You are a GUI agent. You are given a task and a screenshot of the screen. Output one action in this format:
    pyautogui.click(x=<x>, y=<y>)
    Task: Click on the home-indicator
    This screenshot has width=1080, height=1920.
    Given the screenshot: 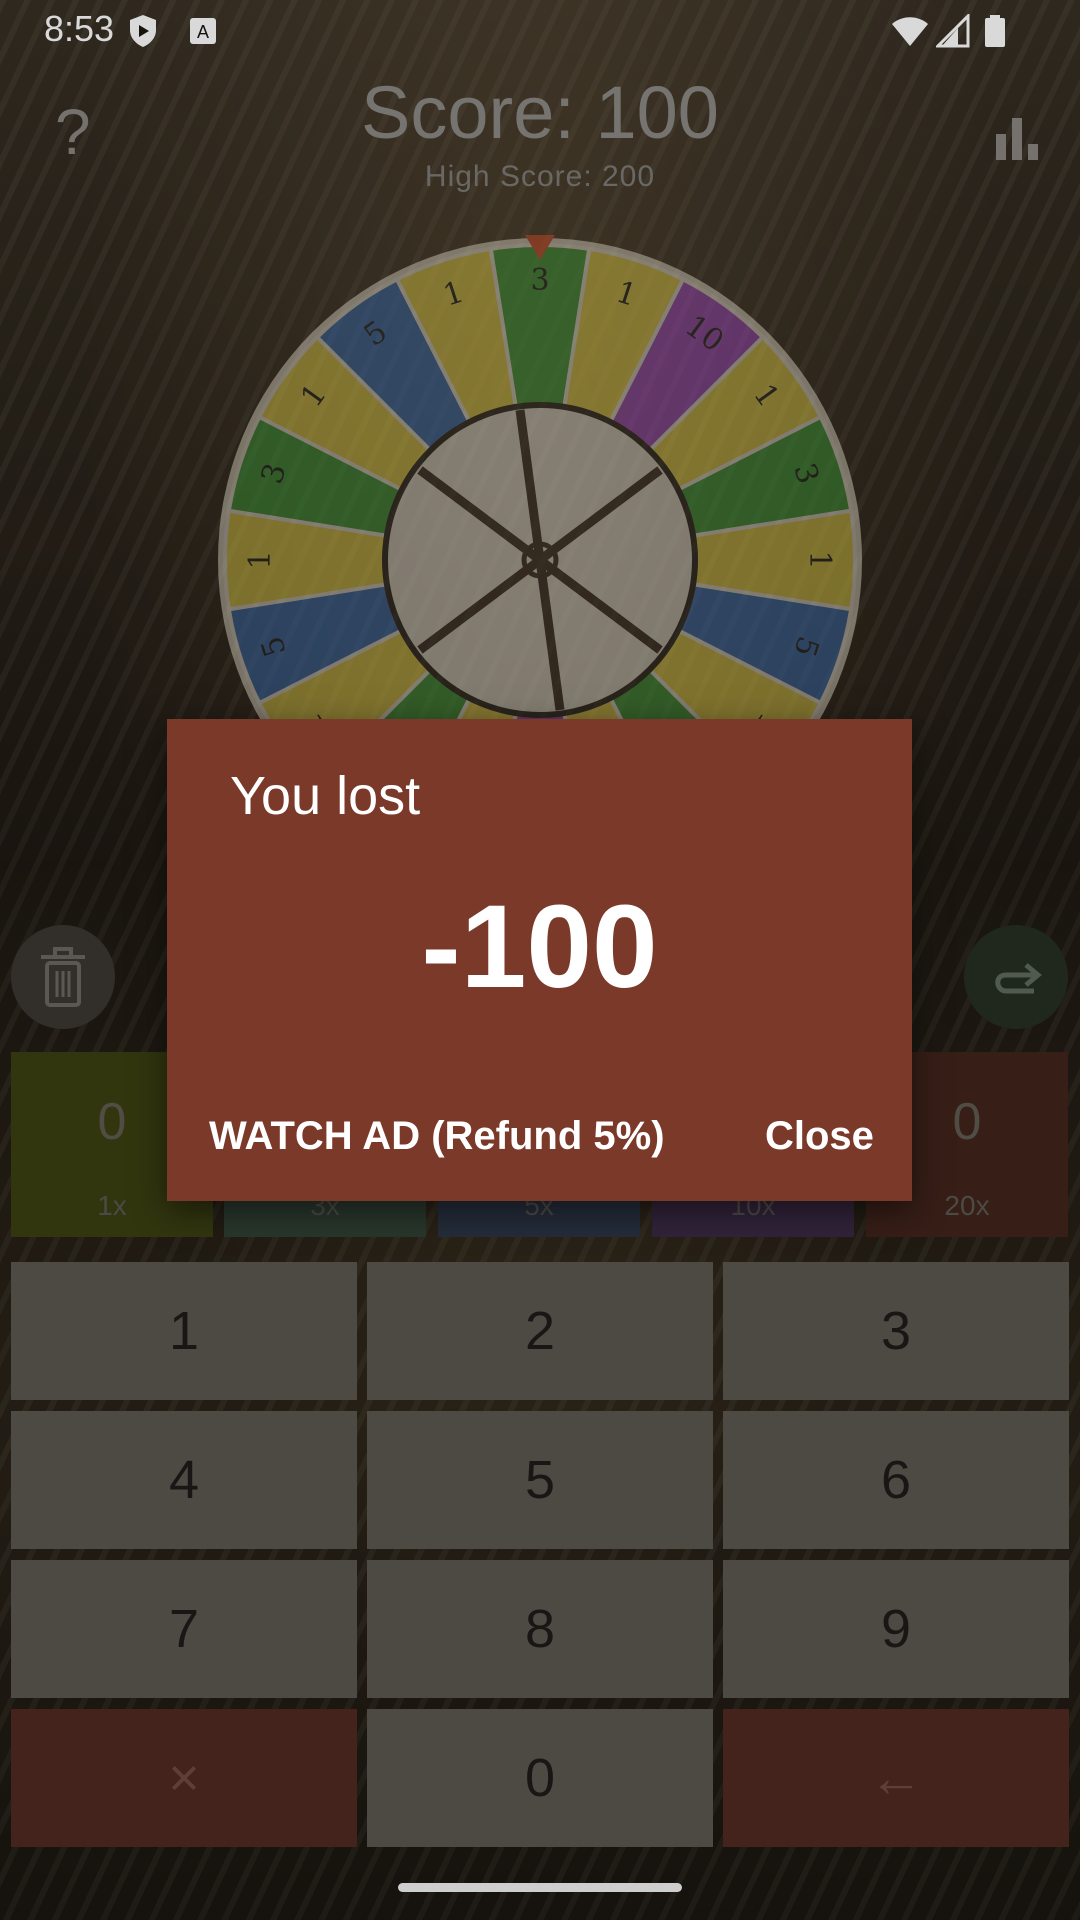 What is the action you would take?
    pyautogui.click(x=540, y=1887)
    